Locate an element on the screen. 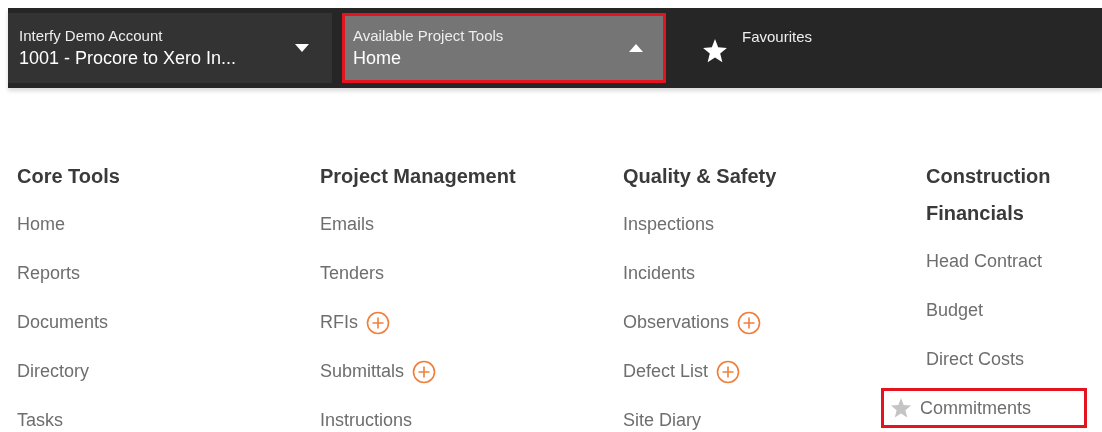 This screenshot has width=1102, height=432. tool-link: Incidents is located at coordinates (659, 273).